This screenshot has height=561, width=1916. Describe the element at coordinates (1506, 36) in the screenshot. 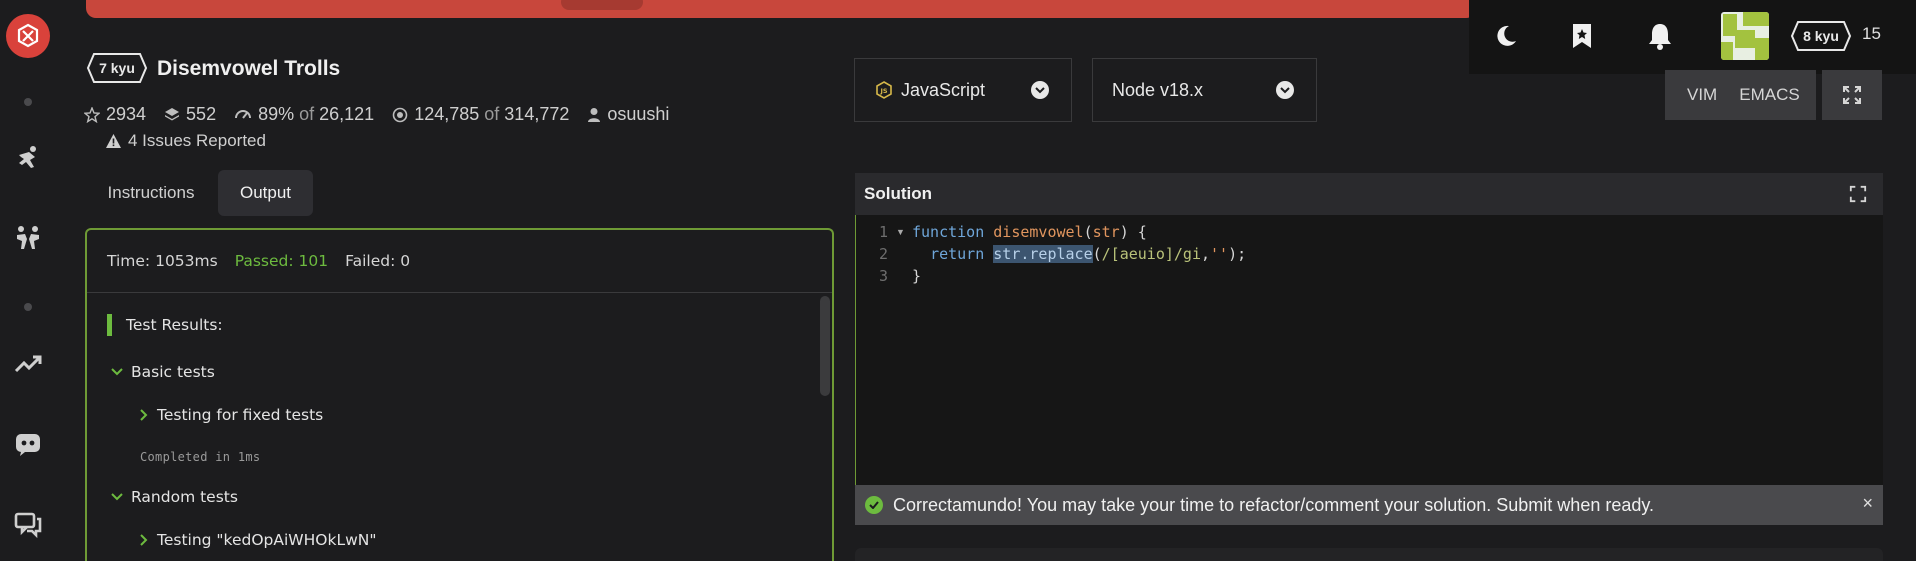

I see `moon-icon` at that location.